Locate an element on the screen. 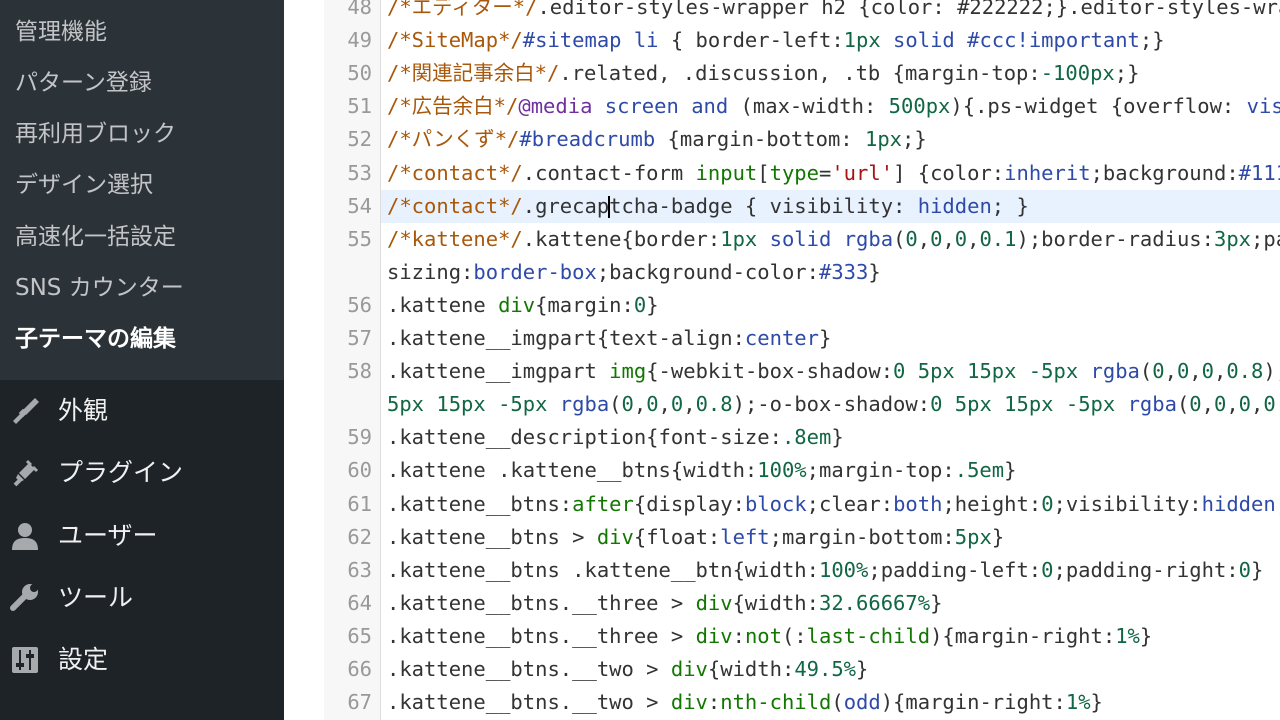 Image resolution: width=1280 pixels, height=720 pixels. menu-item: ツール is located at coordinates (142, 598).